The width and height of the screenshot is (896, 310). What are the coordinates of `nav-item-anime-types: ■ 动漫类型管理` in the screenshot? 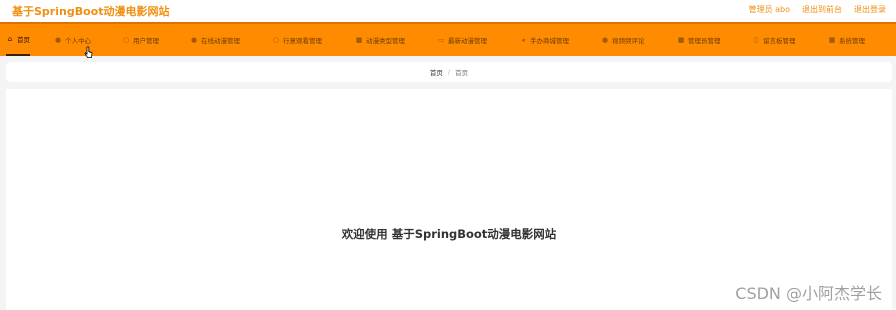 It's located at (380, 40).